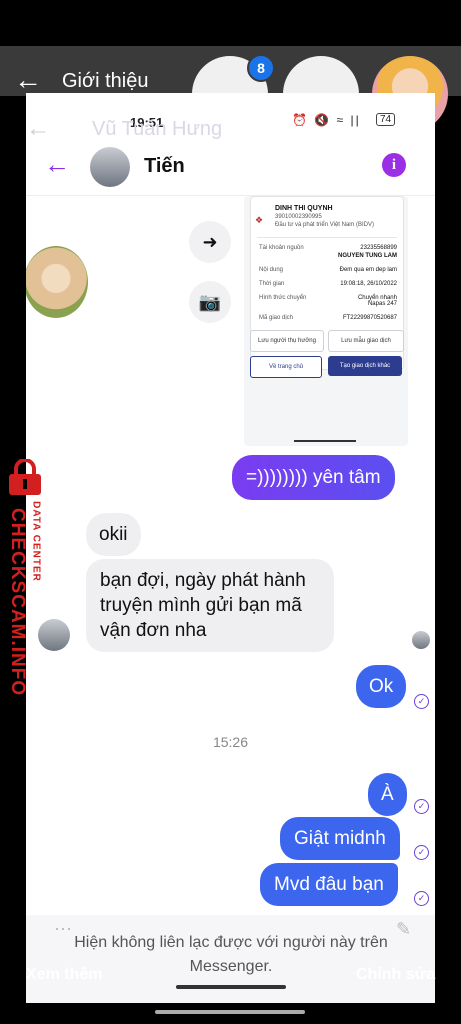 Image resolution: width=461 pixels, height=1024 pixels. I want to click on receipt-label: Tài khoản nguồn, so click(281, 248).